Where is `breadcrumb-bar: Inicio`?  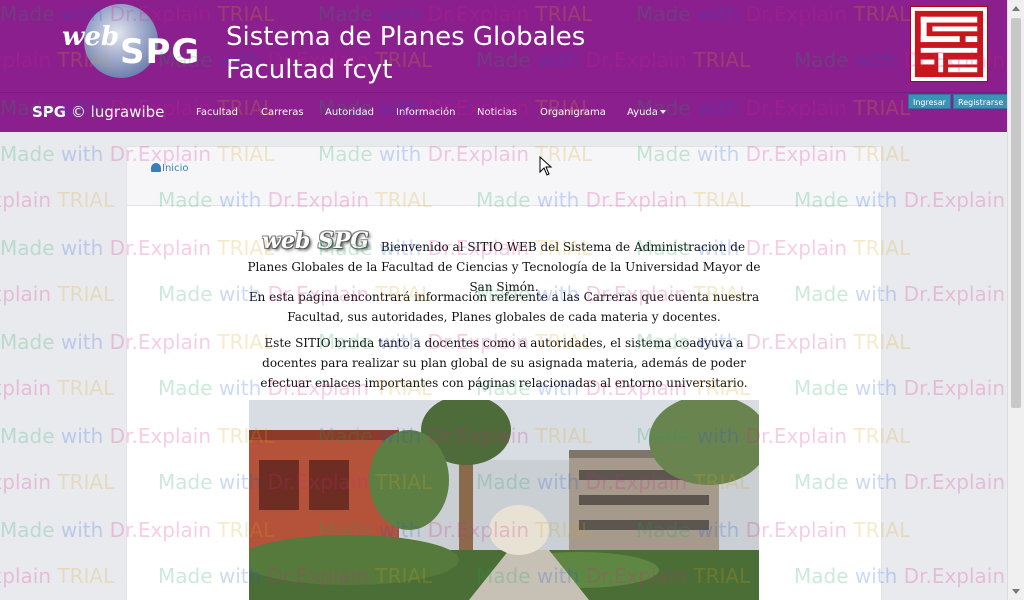 breadcrumb-bar: Inicio is located at coordinates (504, 176).